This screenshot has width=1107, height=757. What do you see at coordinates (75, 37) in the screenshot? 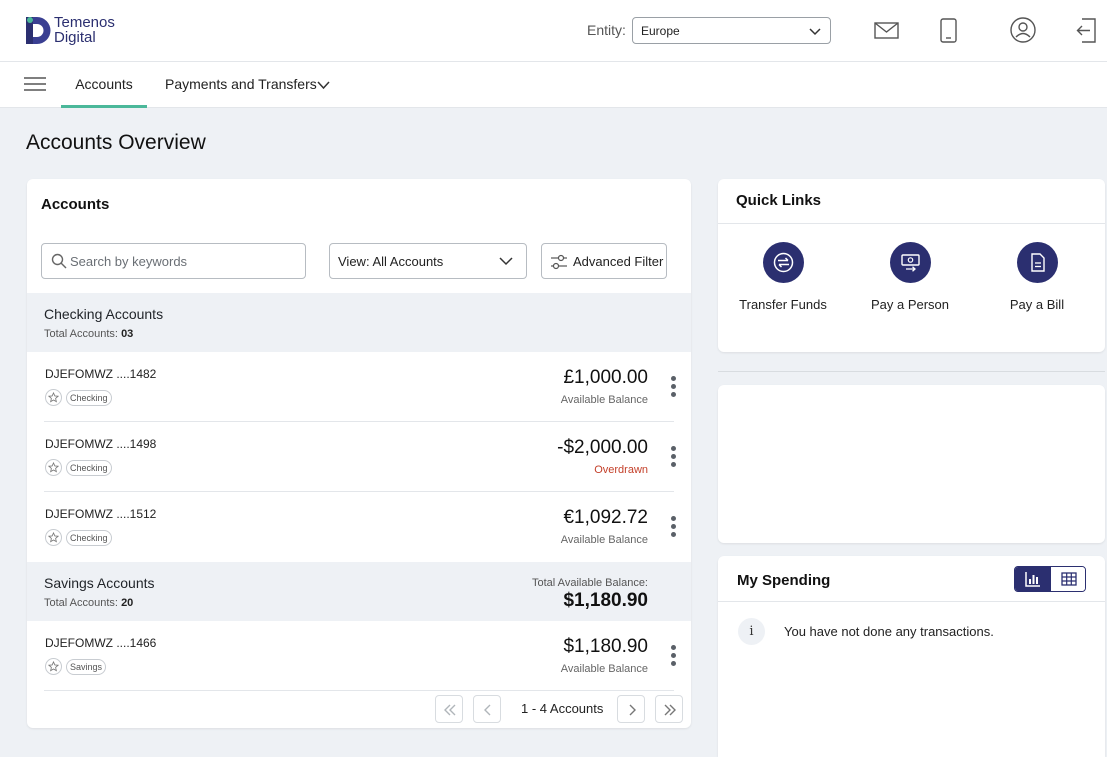
I see `brand-line2: Digital` at bounding box center [75, 37].